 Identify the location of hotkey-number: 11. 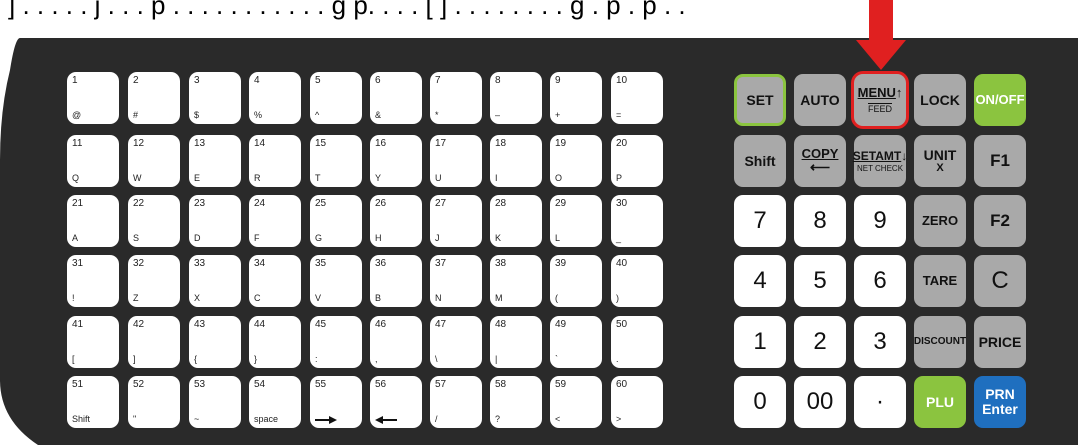
(77, 143).